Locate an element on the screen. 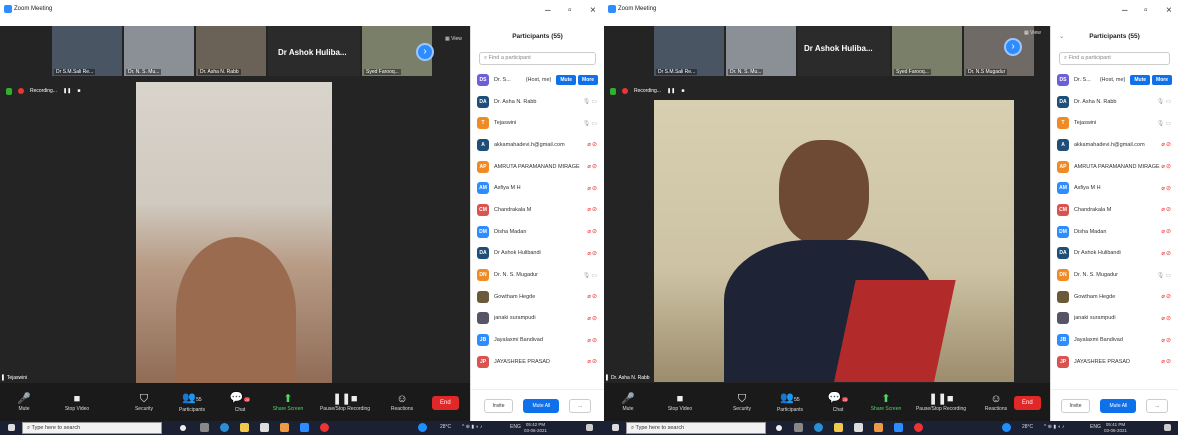  next-page-icon: › is located at coordinates (425, 52).